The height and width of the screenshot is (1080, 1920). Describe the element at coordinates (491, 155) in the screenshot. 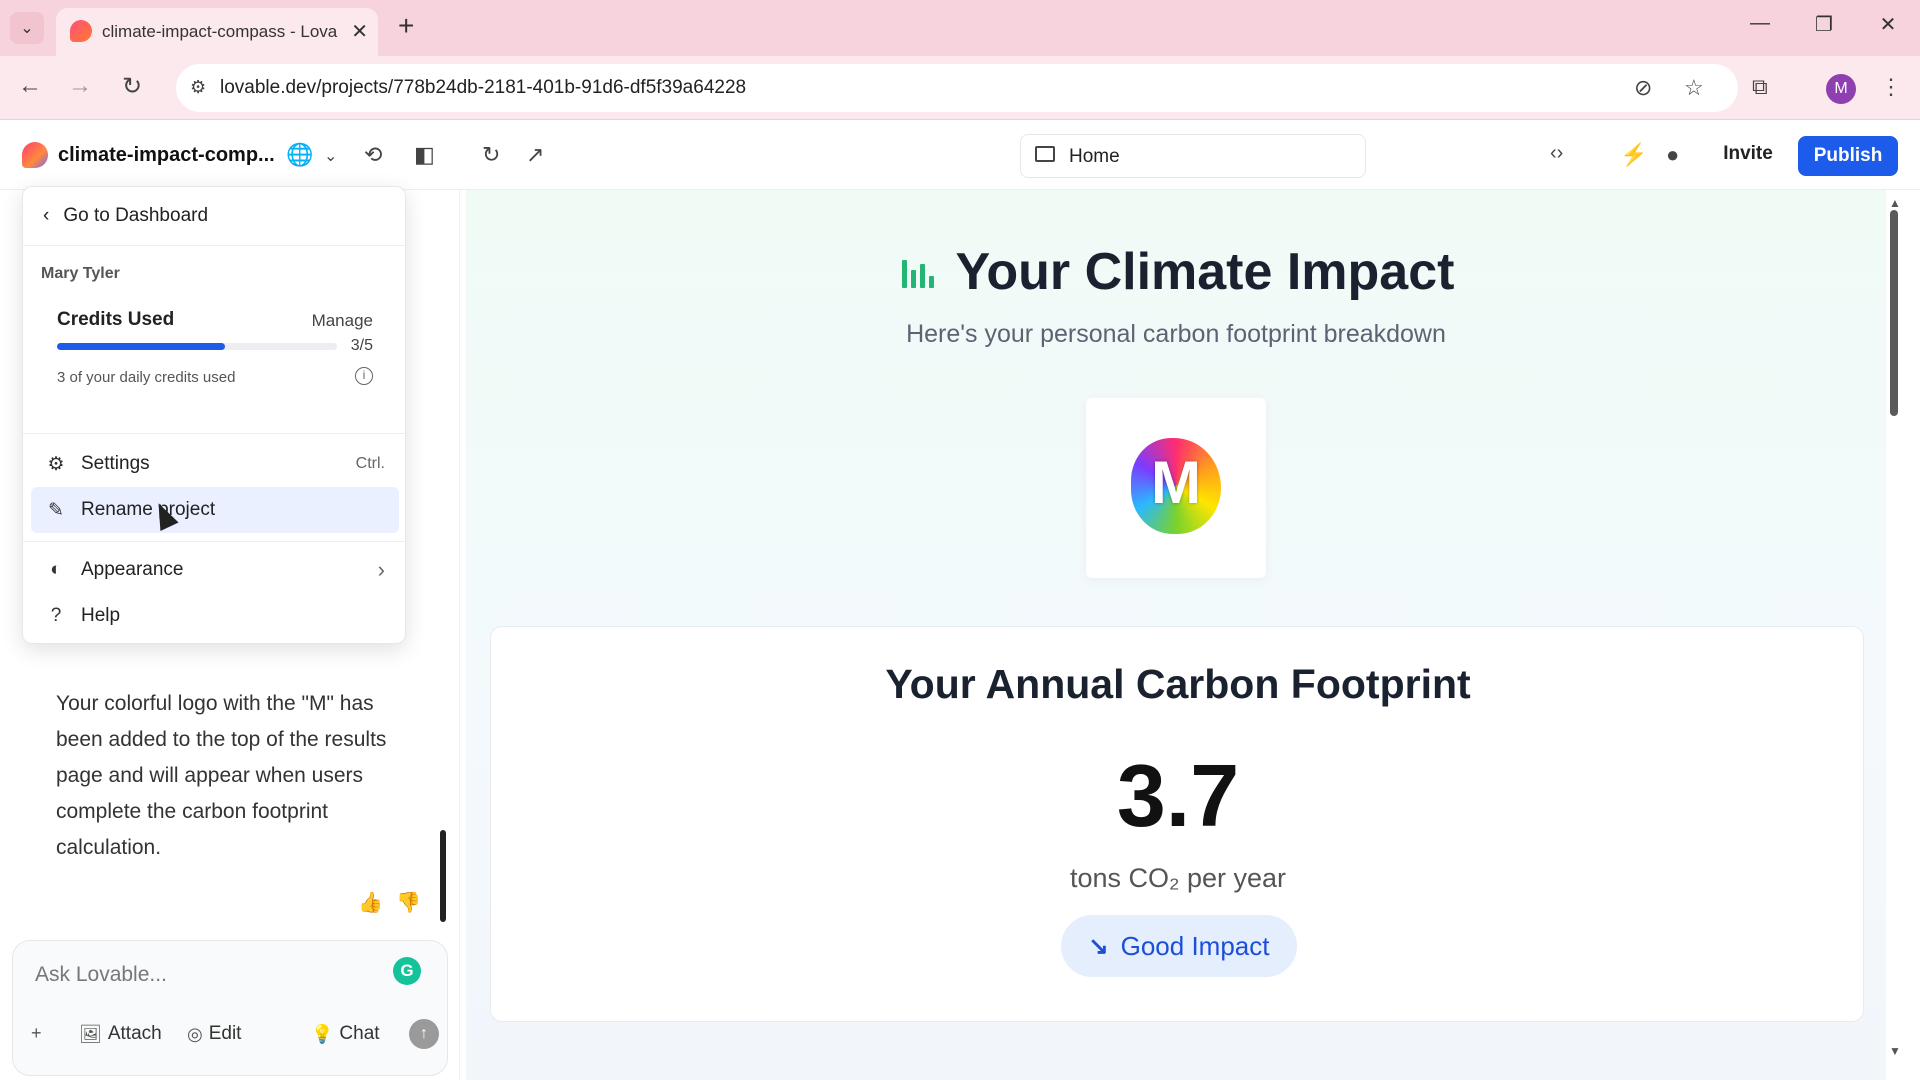

I see `refresh-preview-icon: ↻` at that location.